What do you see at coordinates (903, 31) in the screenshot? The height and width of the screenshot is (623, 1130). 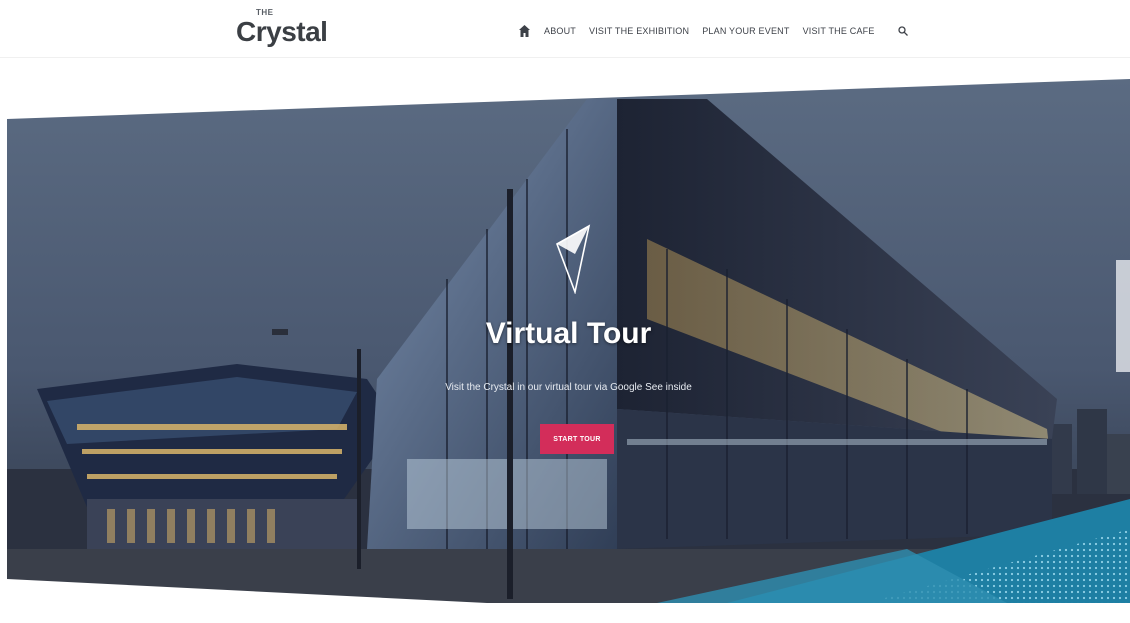 I see `search-icon` at bounding box center [903, 31].